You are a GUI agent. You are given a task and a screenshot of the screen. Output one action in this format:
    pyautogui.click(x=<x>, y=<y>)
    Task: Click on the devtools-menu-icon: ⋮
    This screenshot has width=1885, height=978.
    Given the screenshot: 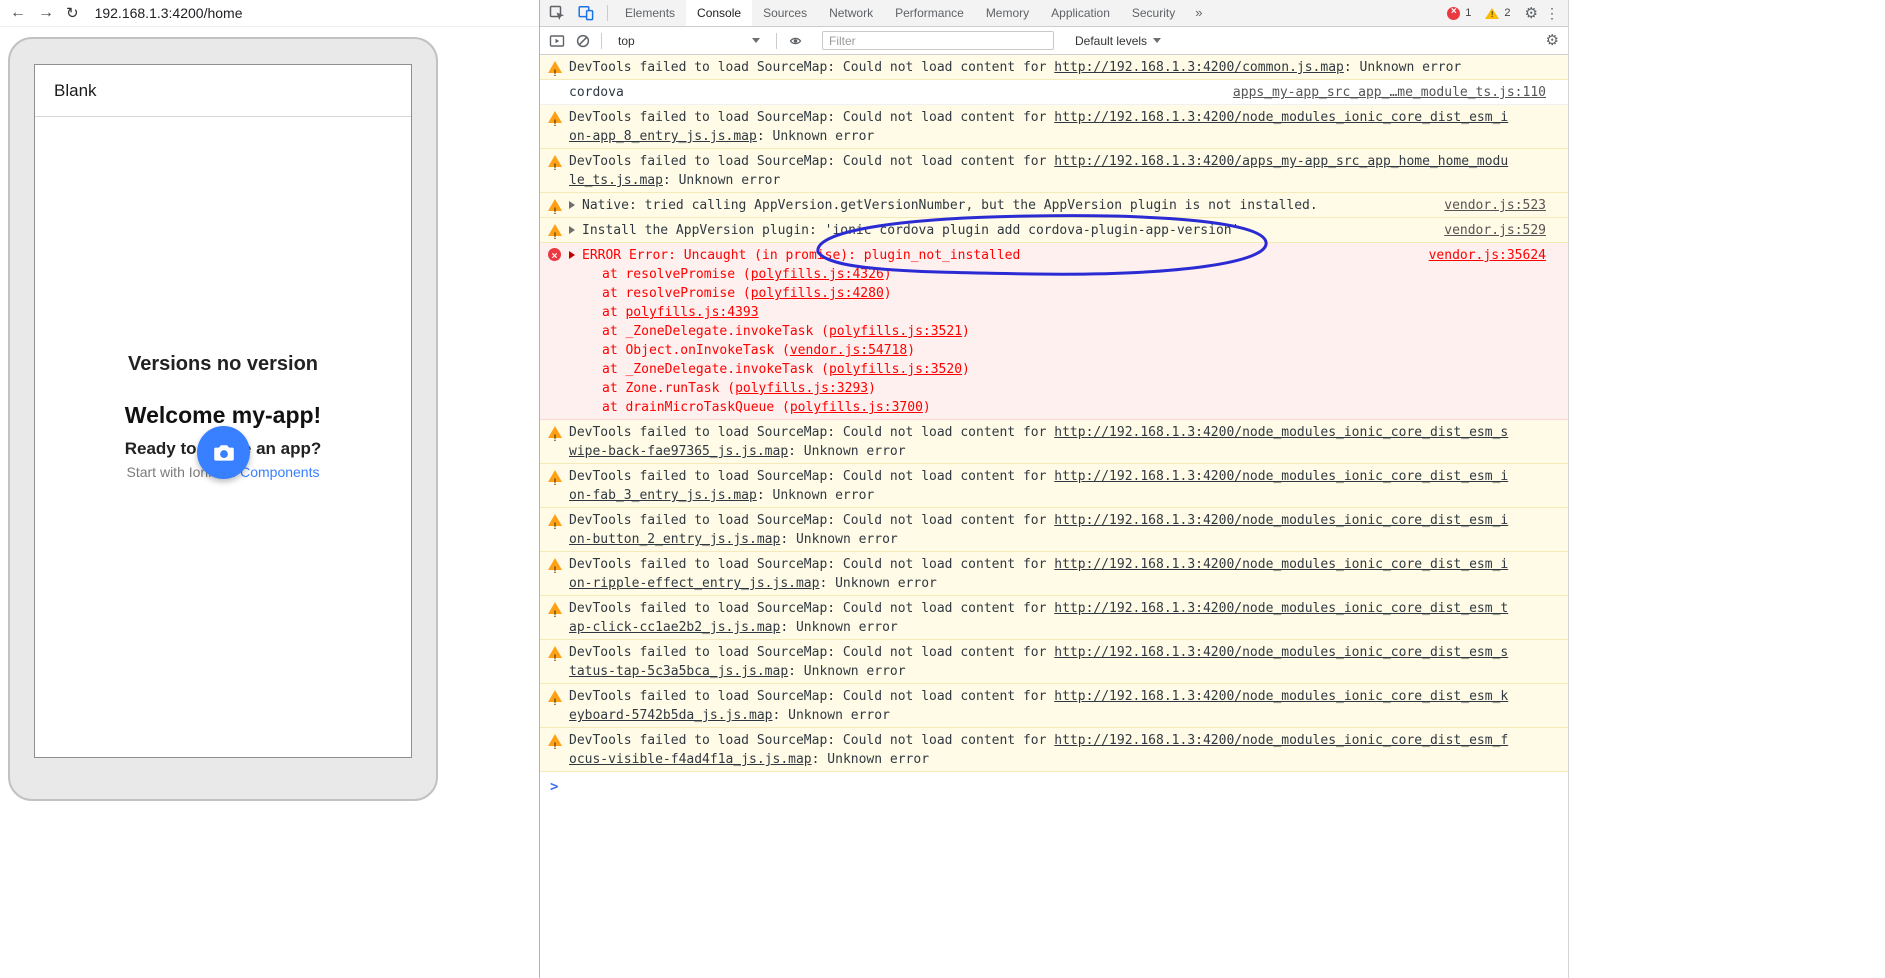 What is the action you would take?
    pyautogui.click(x=1552, y=13)
    